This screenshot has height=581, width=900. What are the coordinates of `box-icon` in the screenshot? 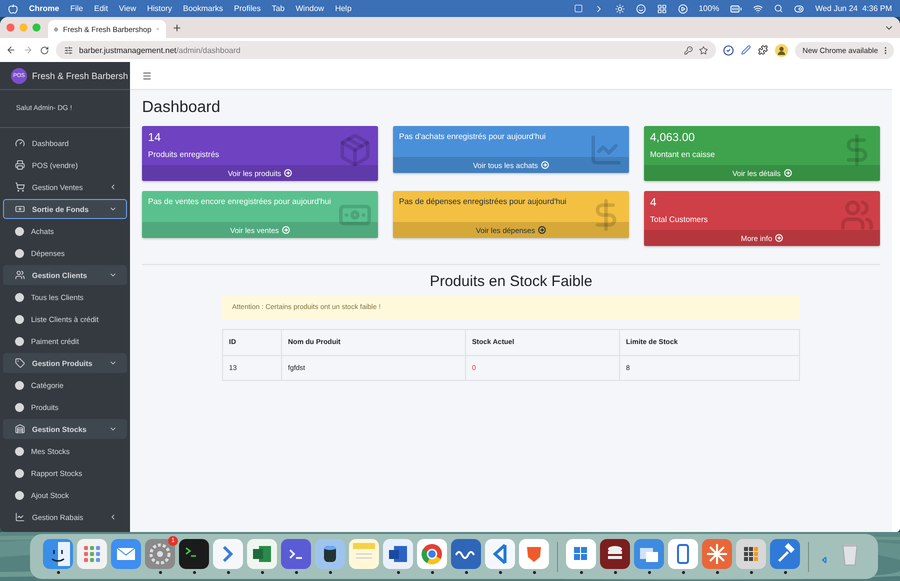 It's located at (355, 150).